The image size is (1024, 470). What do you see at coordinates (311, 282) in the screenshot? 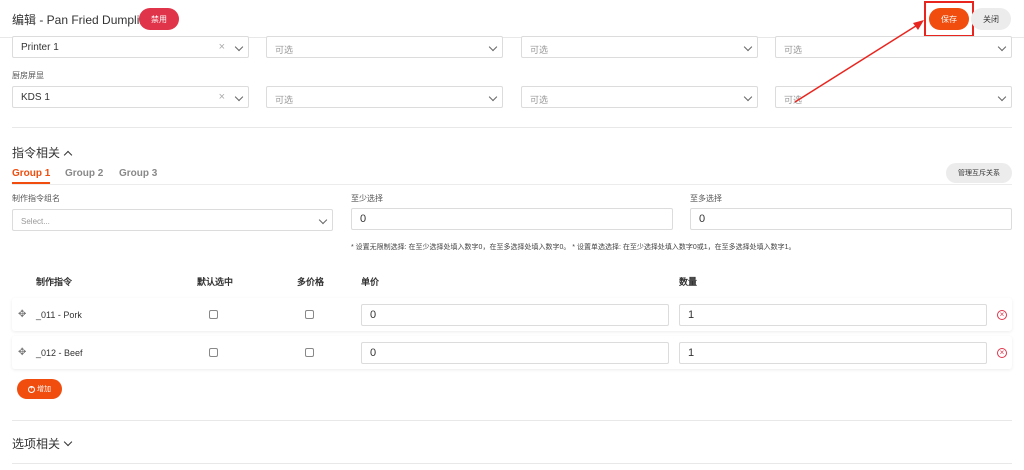
I see `col-multi-price: 多价格` at bounding box center [311, 282].